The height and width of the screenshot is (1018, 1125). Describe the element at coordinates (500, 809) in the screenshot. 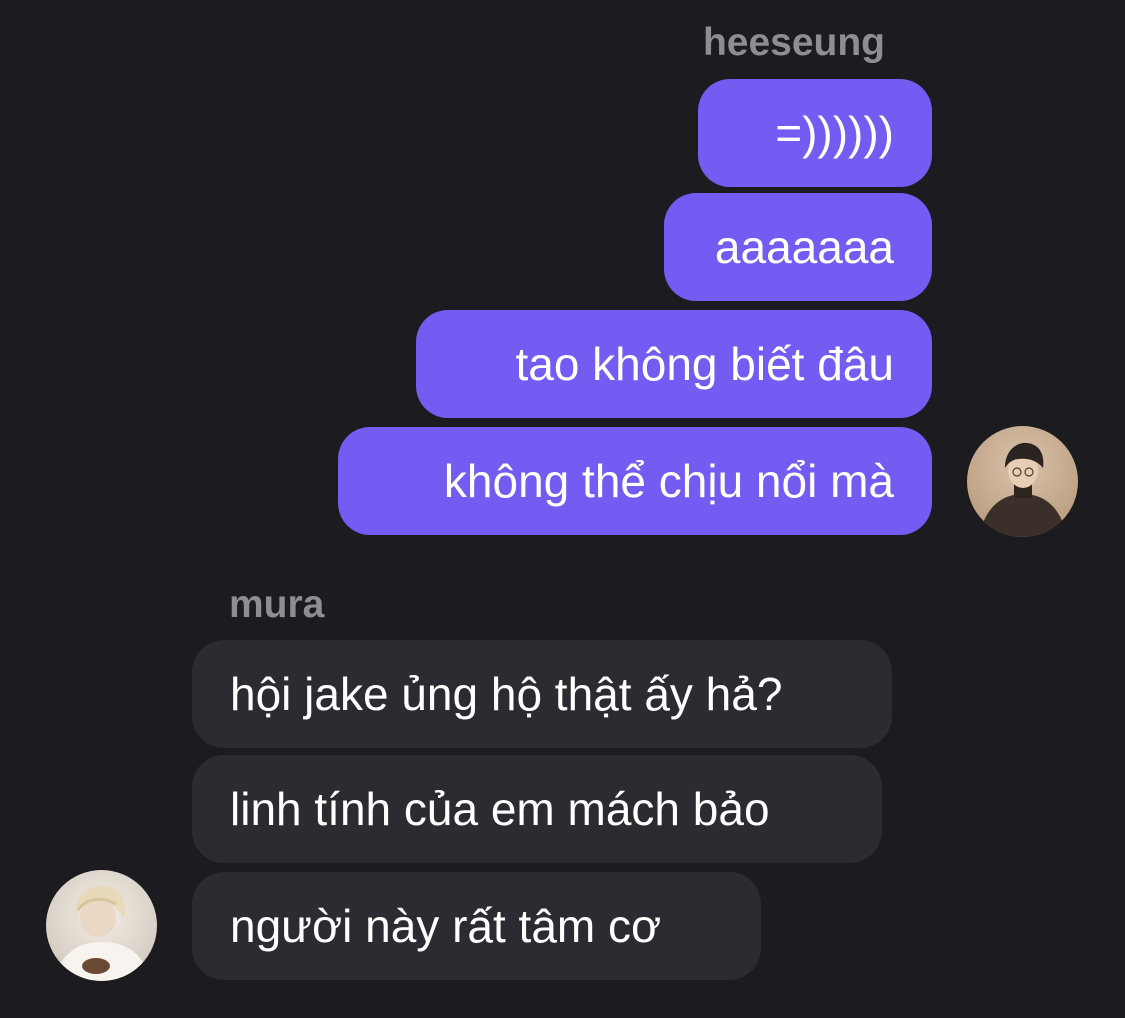

I see `message-text: linh tính của em mách bảo` at that location.